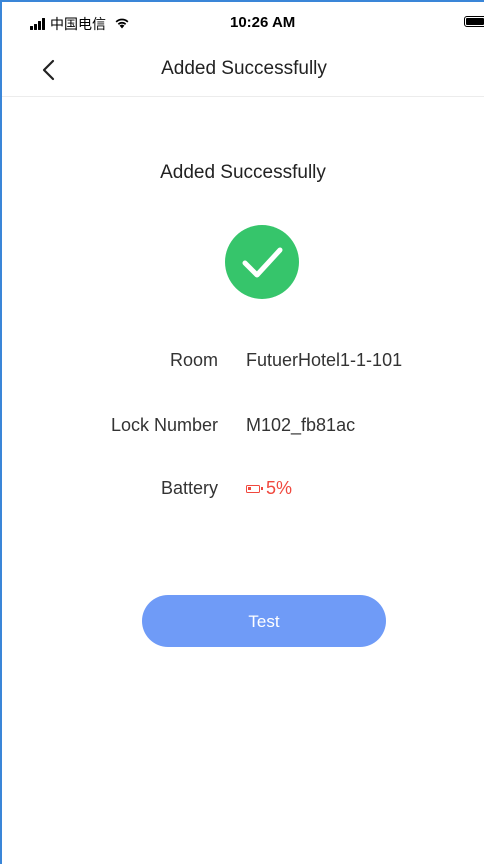 Image resolution: width=484 pixels, height=864 pixels. Describe the element at coordinates (189, 488) in the screenshot. I see `battery-label: Battery` at that location.